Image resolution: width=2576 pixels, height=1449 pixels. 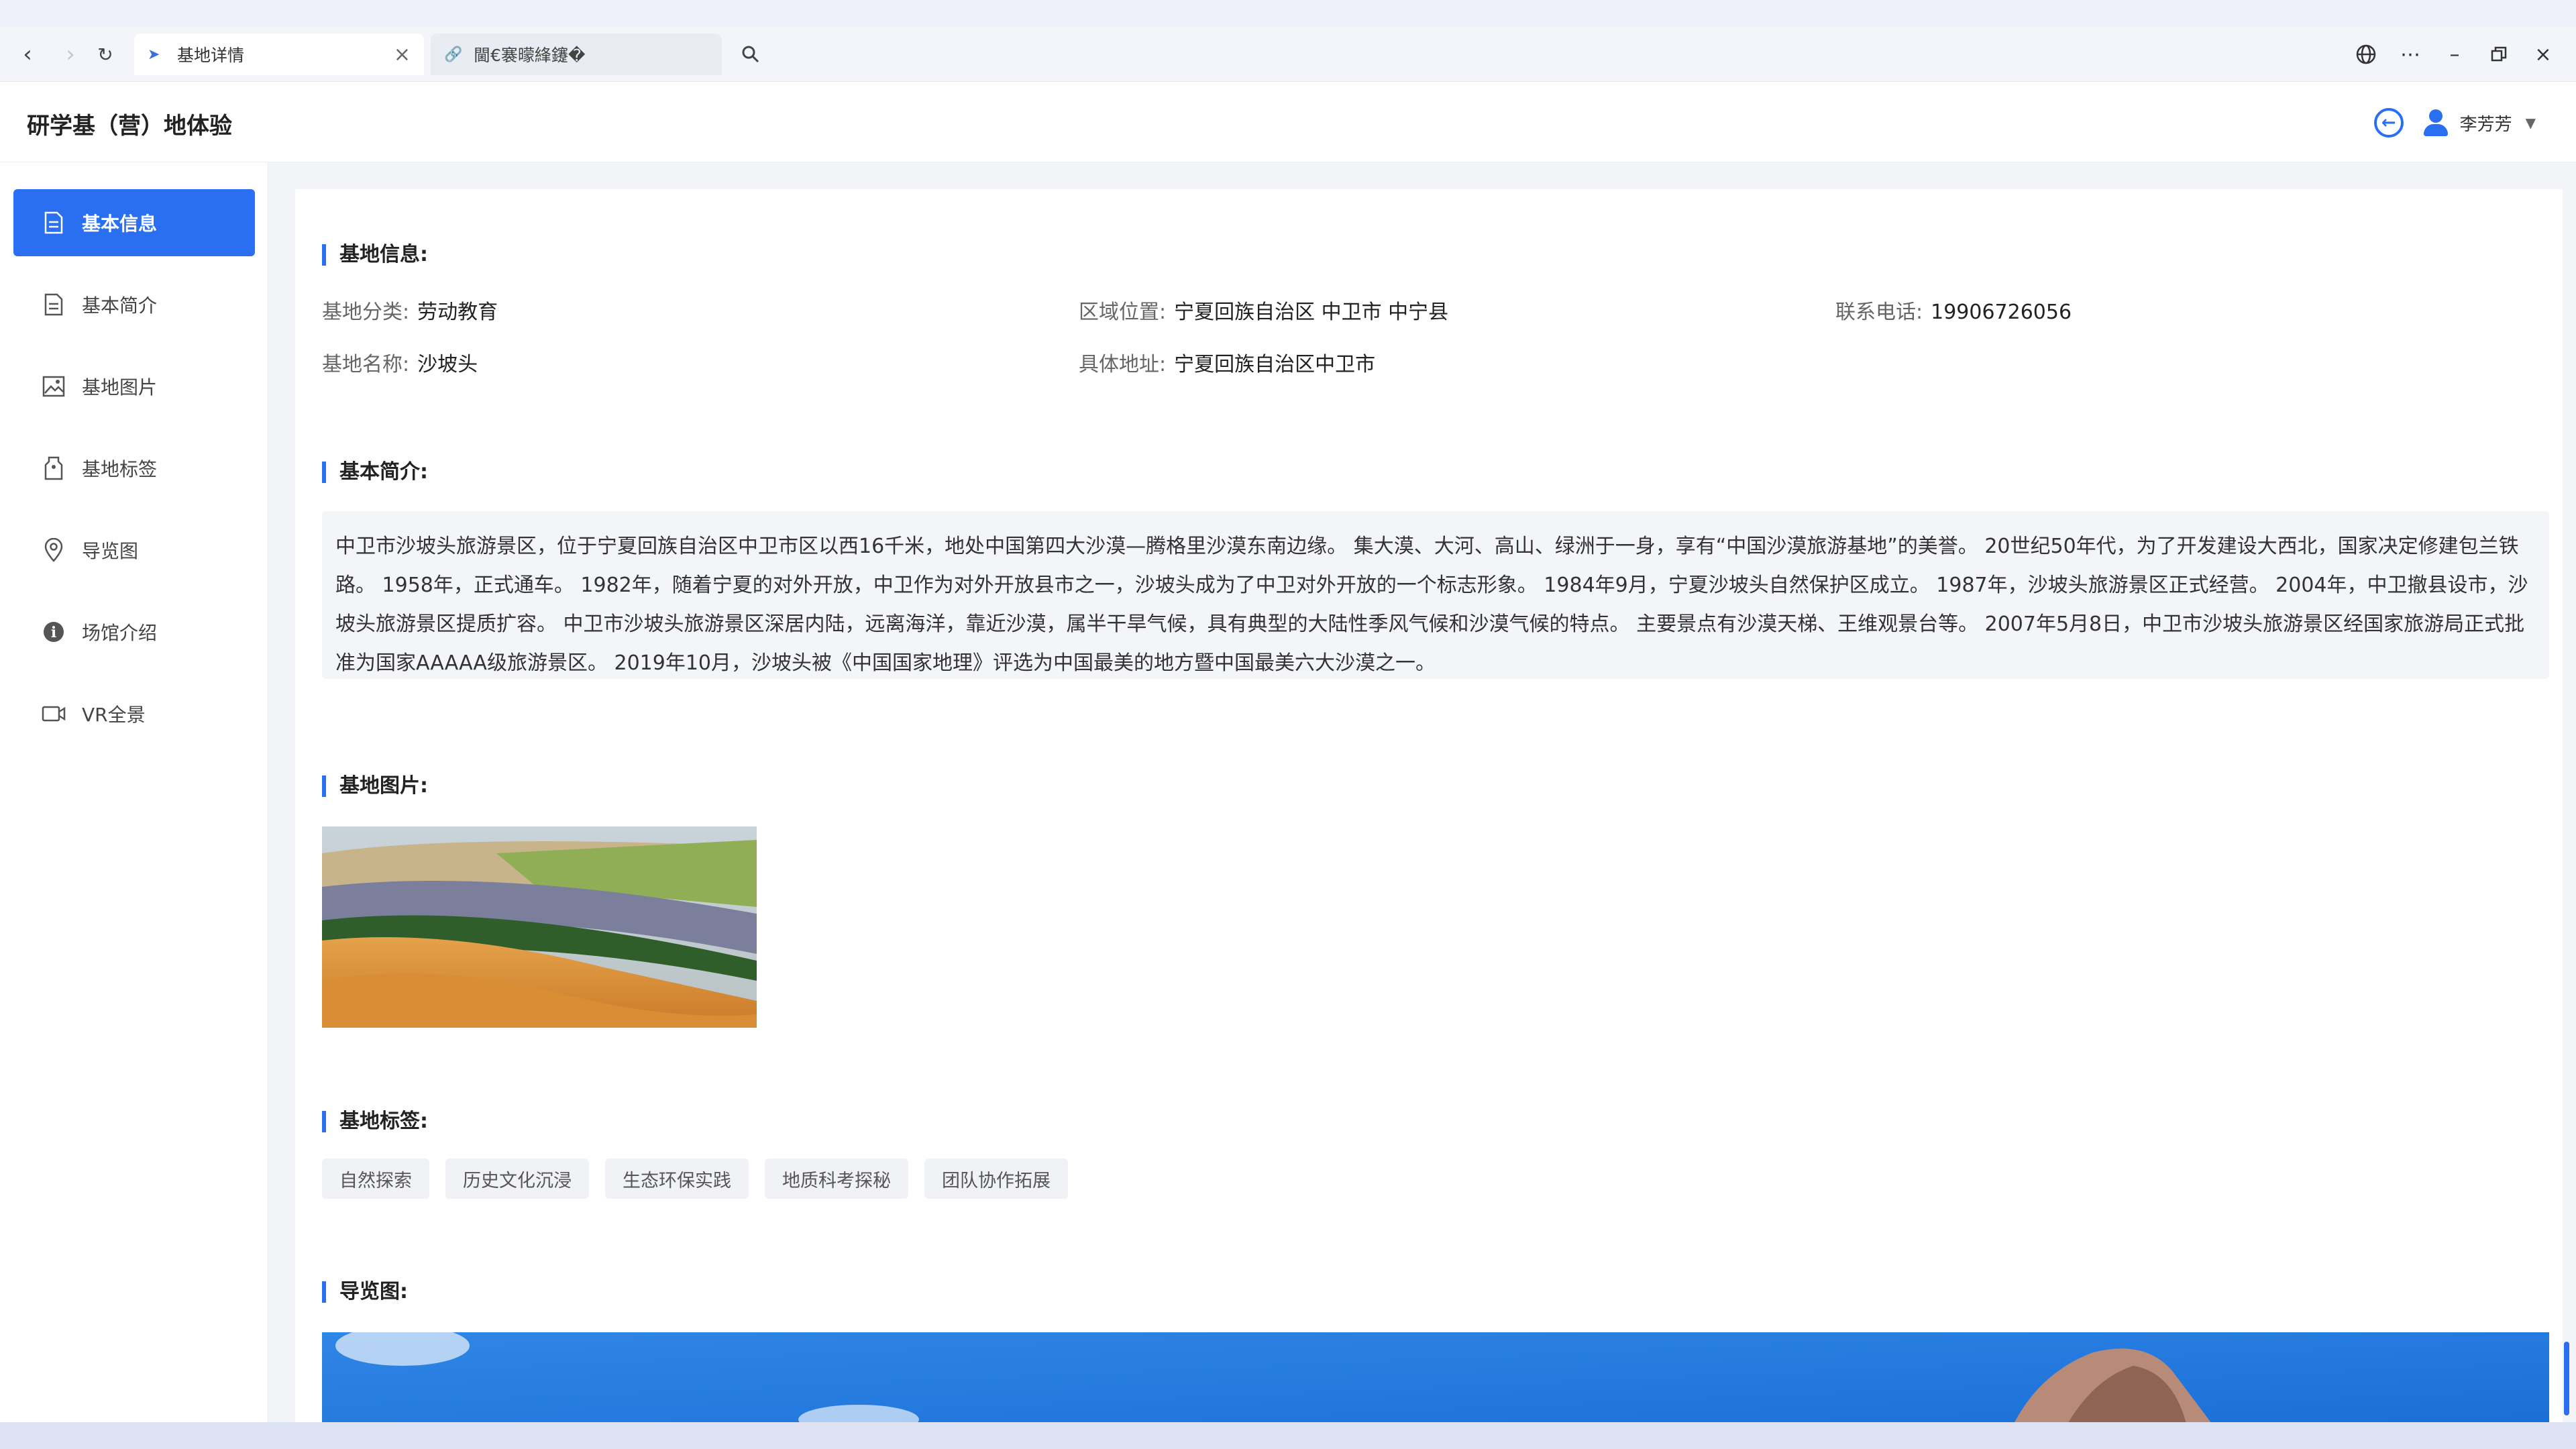 I want to click on app-title: 研学基（营）地体验, so click(x=129, y=126).